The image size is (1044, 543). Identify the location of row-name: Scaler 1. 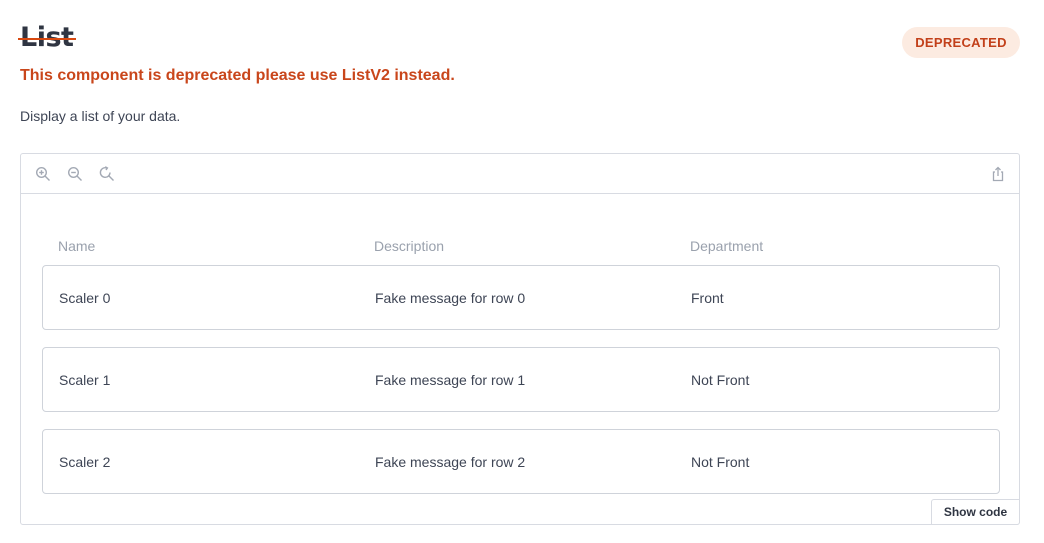
(85, 380).